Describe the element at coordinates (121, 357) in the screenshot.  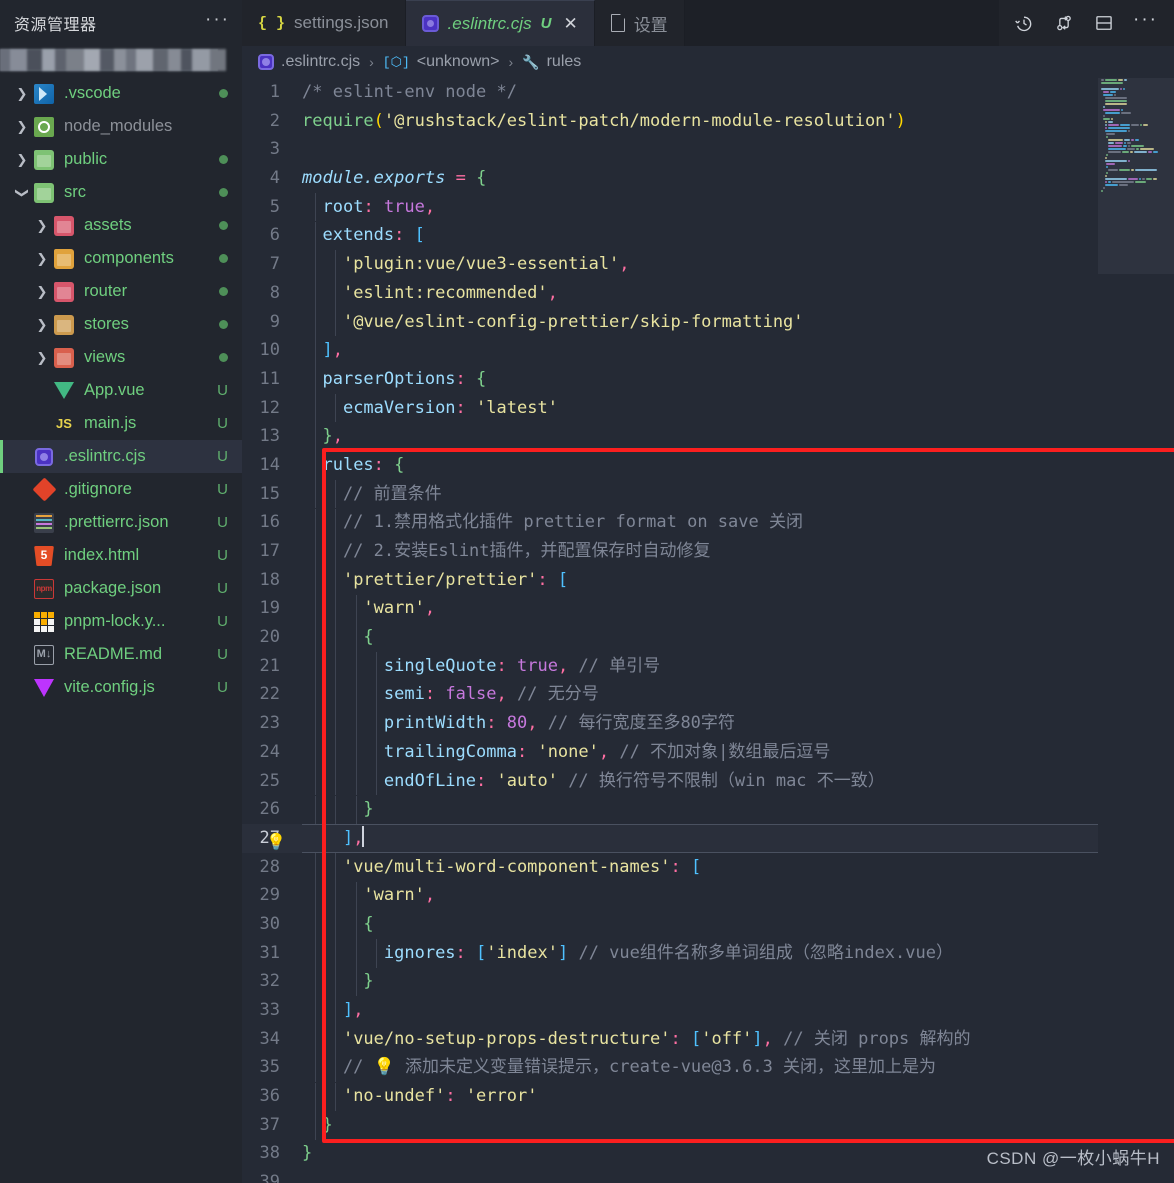
I see `tree-item-views: ❯ views` at that location.